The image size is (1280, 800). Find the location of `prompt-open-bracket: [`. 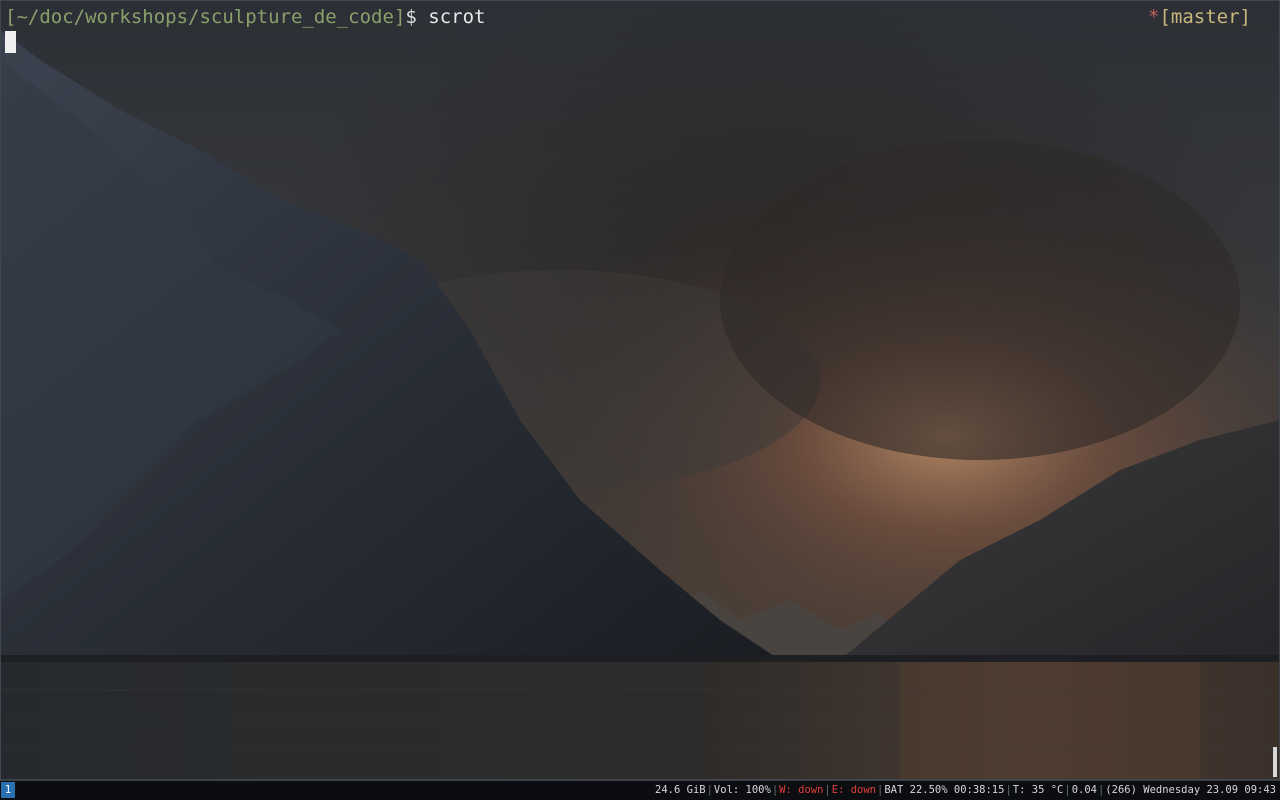

prompt-open-bracket: [ is located at coordinates (11, 17).